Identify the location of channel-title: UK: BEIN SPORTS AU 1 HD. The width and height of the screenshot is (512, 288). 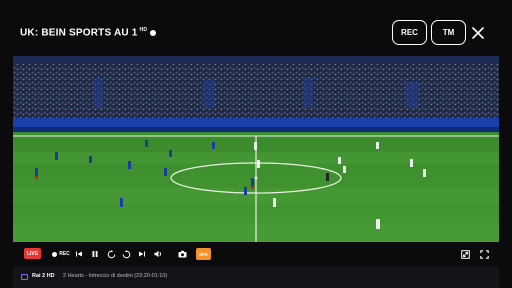
(88, 33).